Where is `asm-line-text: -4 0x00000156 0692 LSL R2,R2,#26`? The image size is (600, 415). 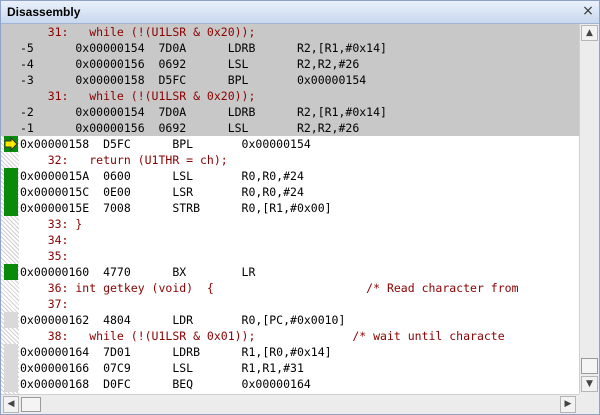
asm-line-text: -4 0x00000156 0692 LSL R2,R2,#26 is located at coordinates (190, 64).